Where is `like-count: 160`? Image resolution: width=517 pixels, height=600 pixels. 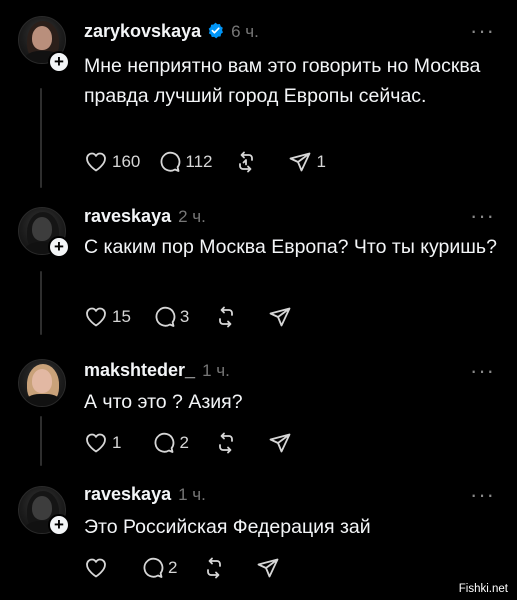 like-count: 160 is located at coordinates (126, 161).